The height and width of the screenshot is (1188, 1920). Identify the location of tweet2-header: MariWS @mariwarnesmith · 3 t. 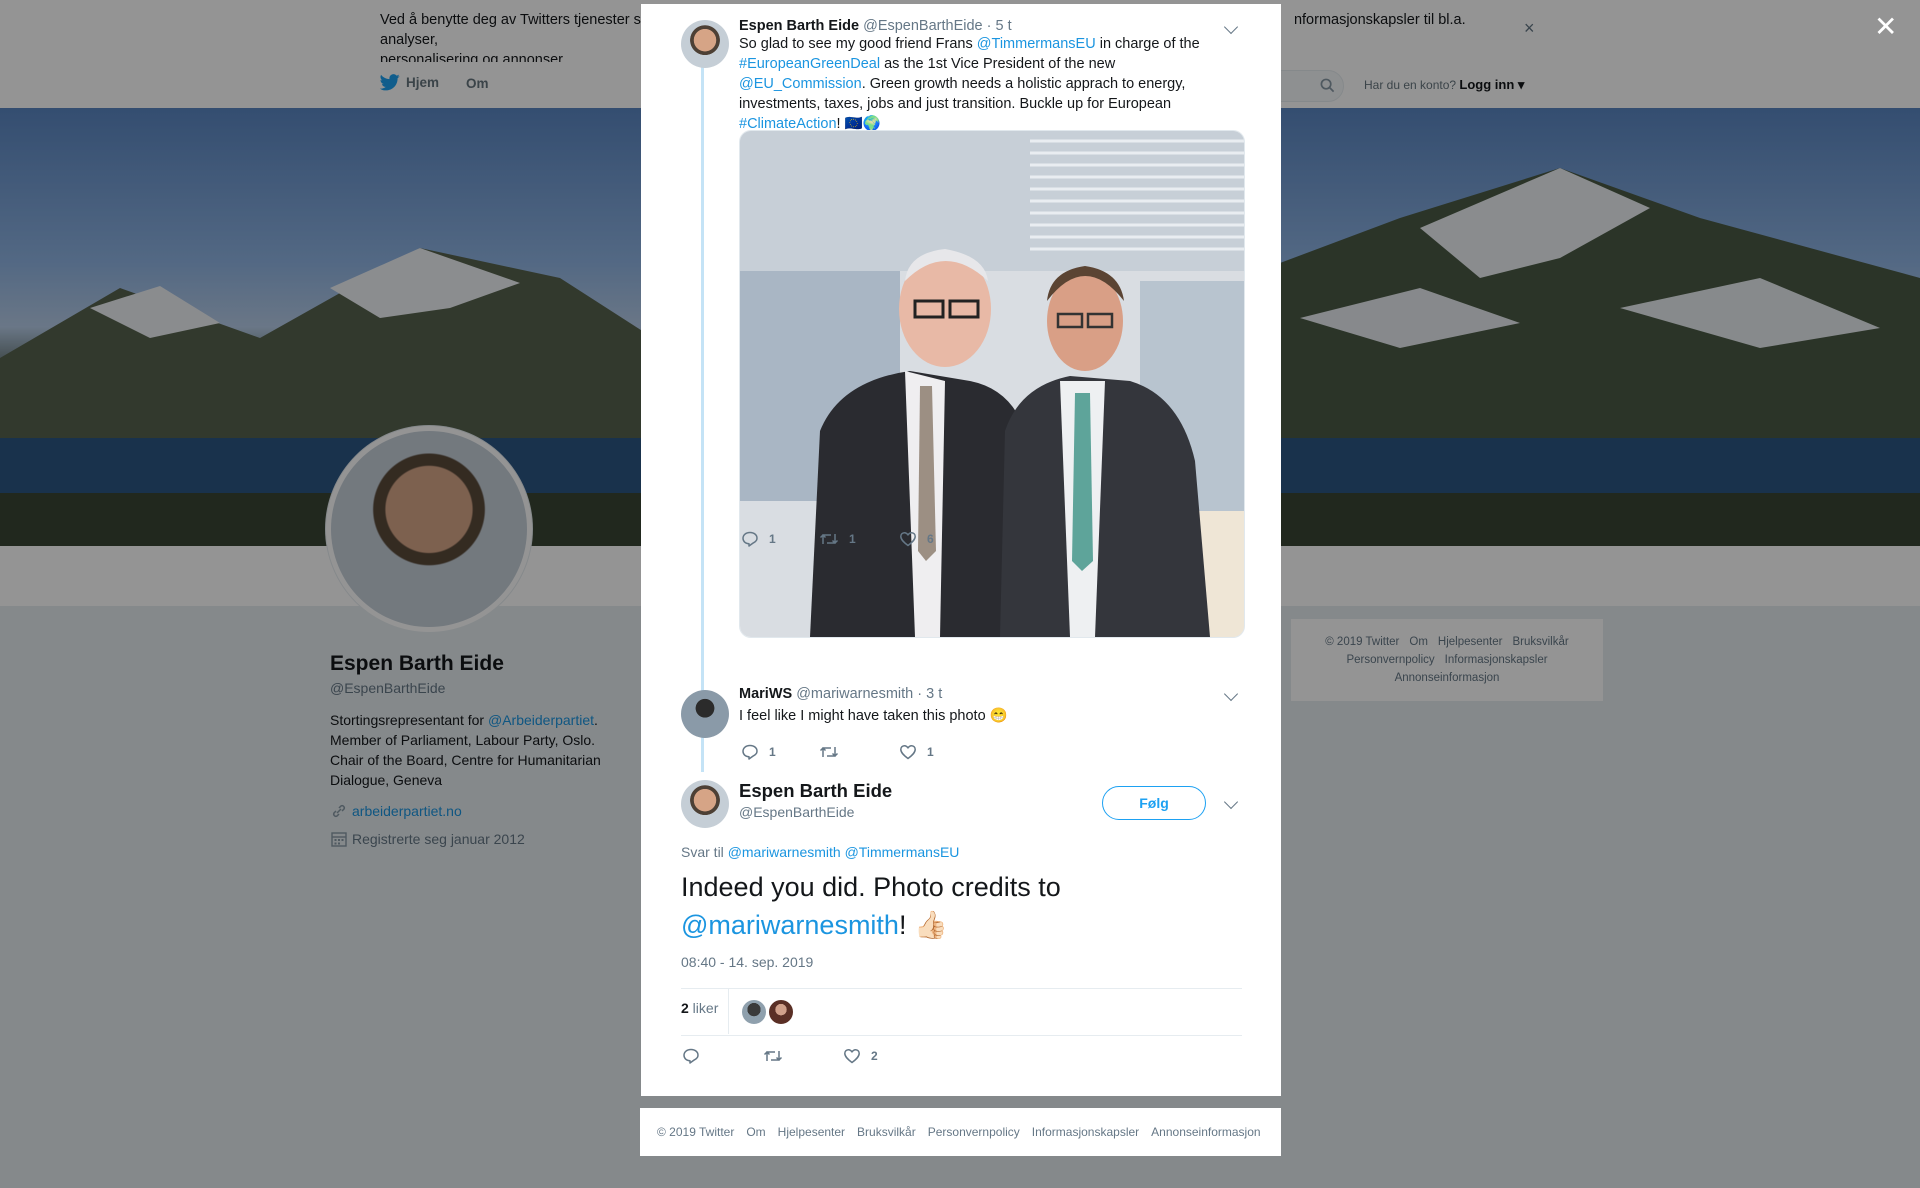
(840, 694).